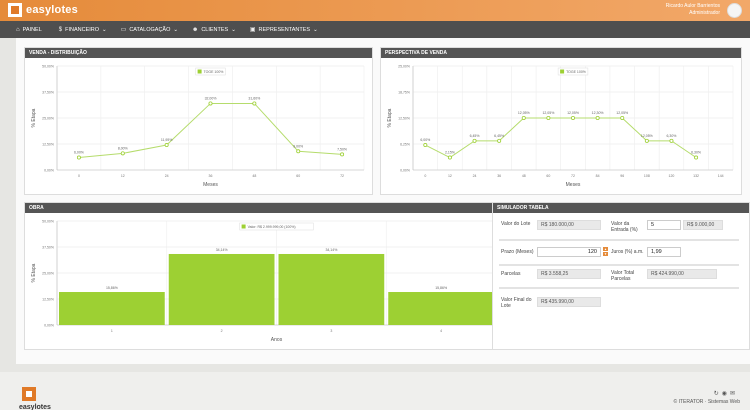  What do you see at coordinates (167, 140) in the screenshot?
I see `data-label: 11,95%` at bounding box center [167, 140].